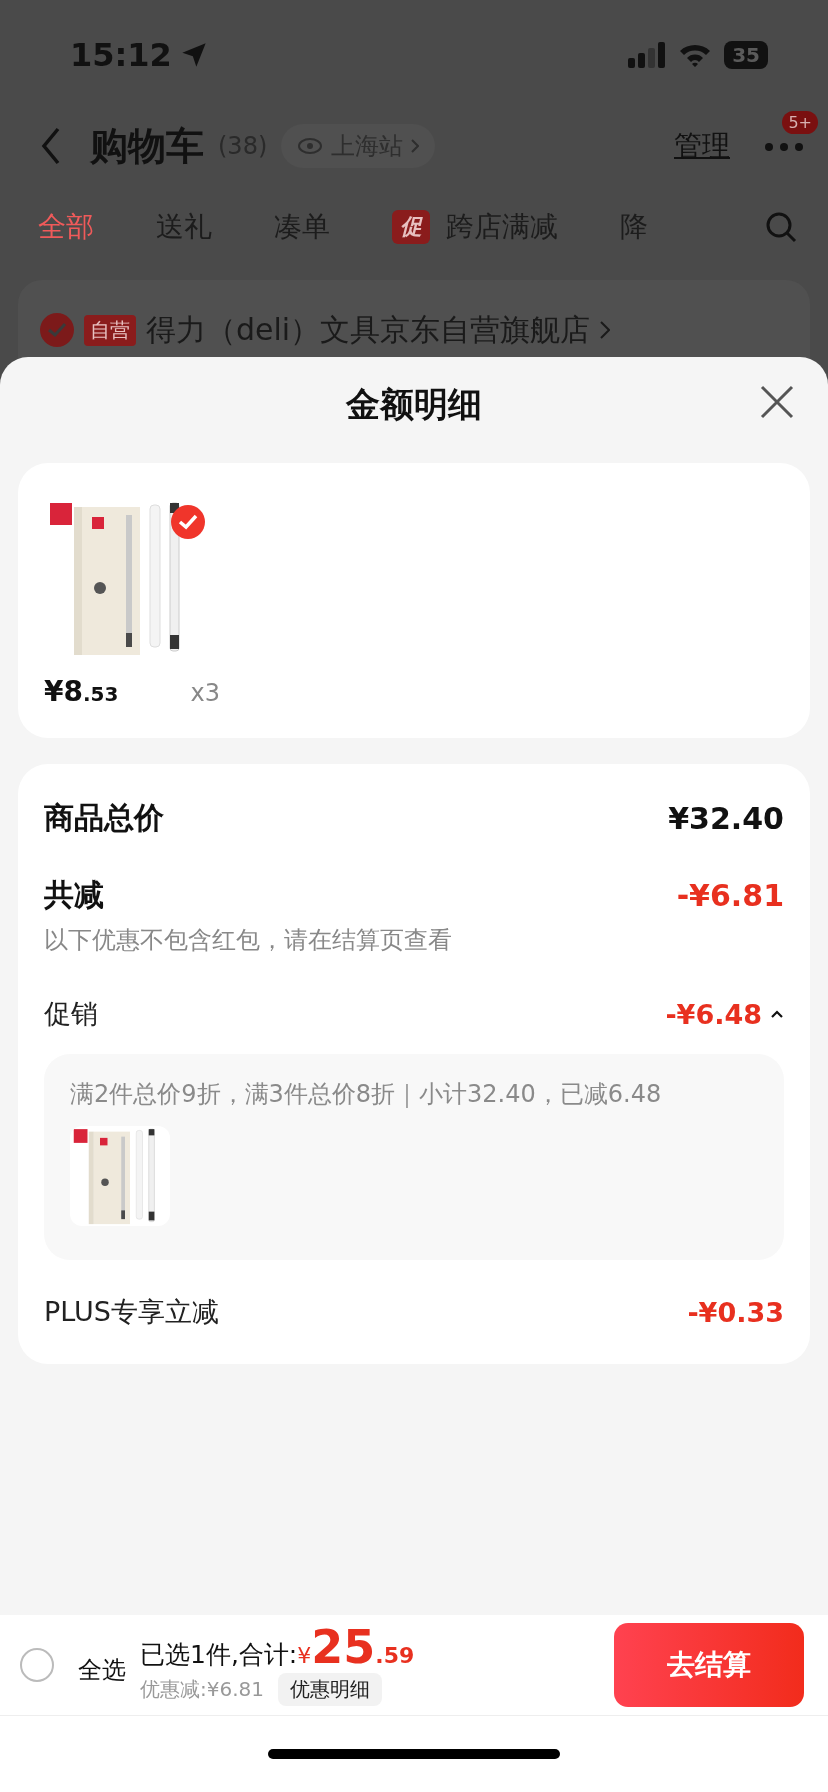 The width and height of the screenshot is (828, 1792). What do you see at coordinates (147, 146) in the screenshot?
I see `page-title: 购物车` at bounding box center [147, 146].